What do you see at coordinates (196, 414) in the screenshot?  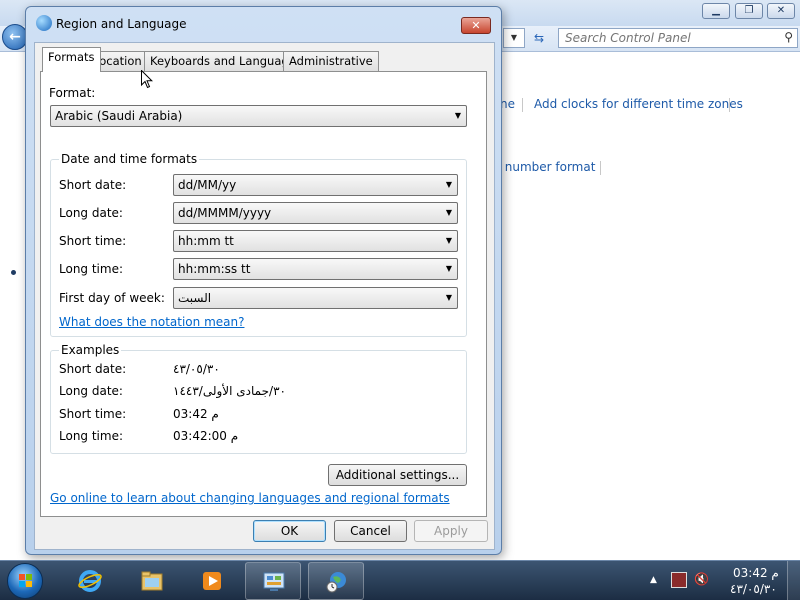 I see `example-short-time-value: 03:42 م` at bounding box center [196, 414].